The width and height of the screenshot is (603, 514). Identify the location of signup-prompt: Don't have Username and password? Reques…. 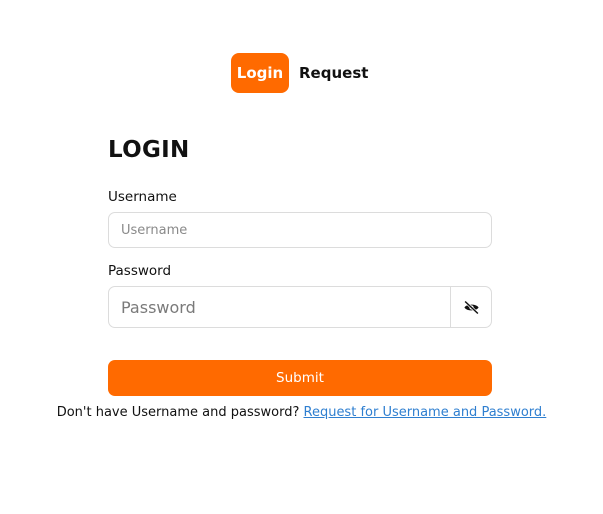
(301, 412).